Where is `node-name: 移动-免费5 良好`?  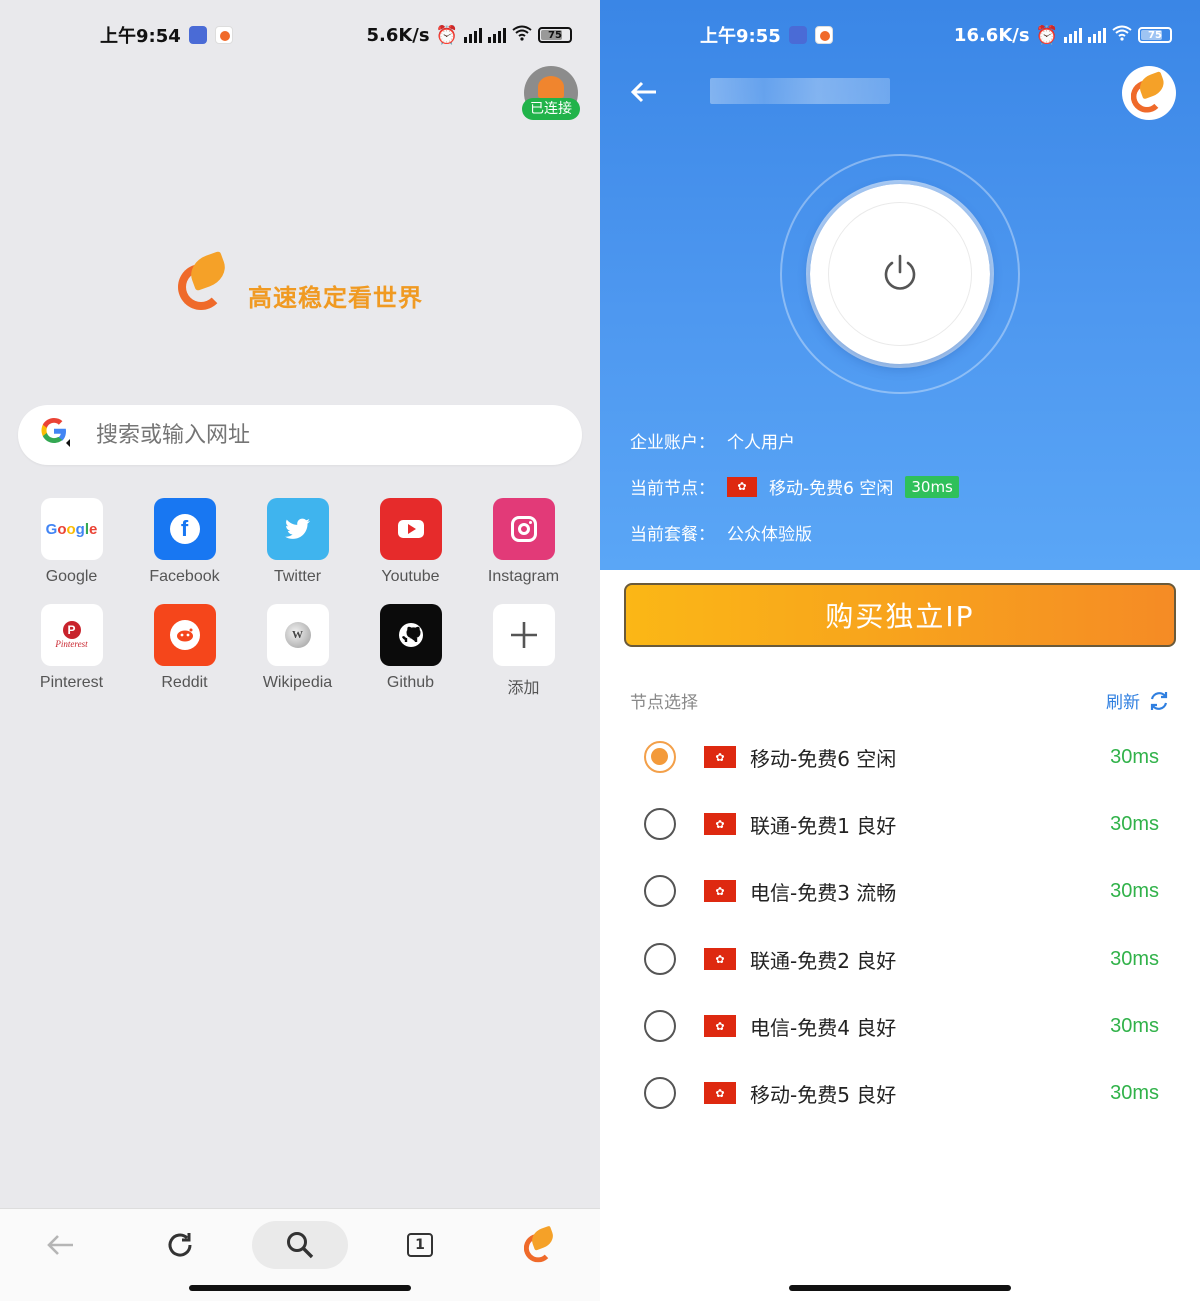 node-name: 移动-免费5 良好 is located at coordinates (823, 1094).